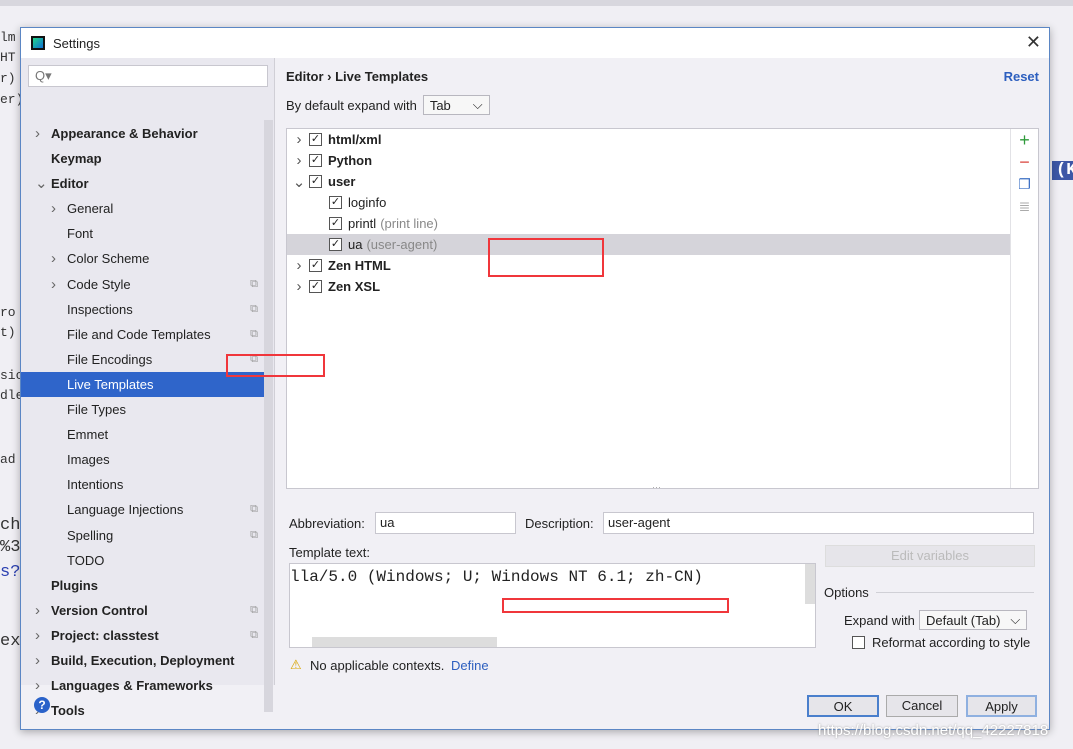  Describe the element at coordinates (142, 409) in the screenshot. I see `sidebar-item-file-types: File Types` at that location.